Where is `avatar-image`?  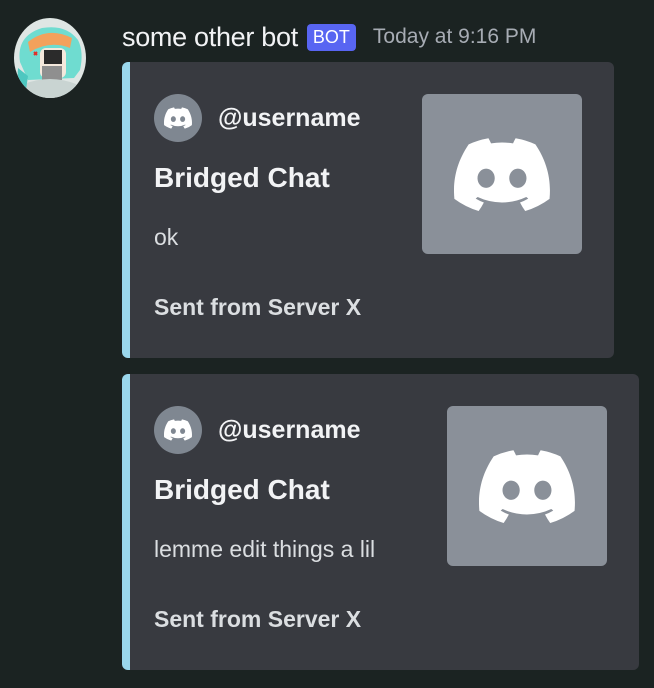
avatar-image is located at coordinates (50, 58).